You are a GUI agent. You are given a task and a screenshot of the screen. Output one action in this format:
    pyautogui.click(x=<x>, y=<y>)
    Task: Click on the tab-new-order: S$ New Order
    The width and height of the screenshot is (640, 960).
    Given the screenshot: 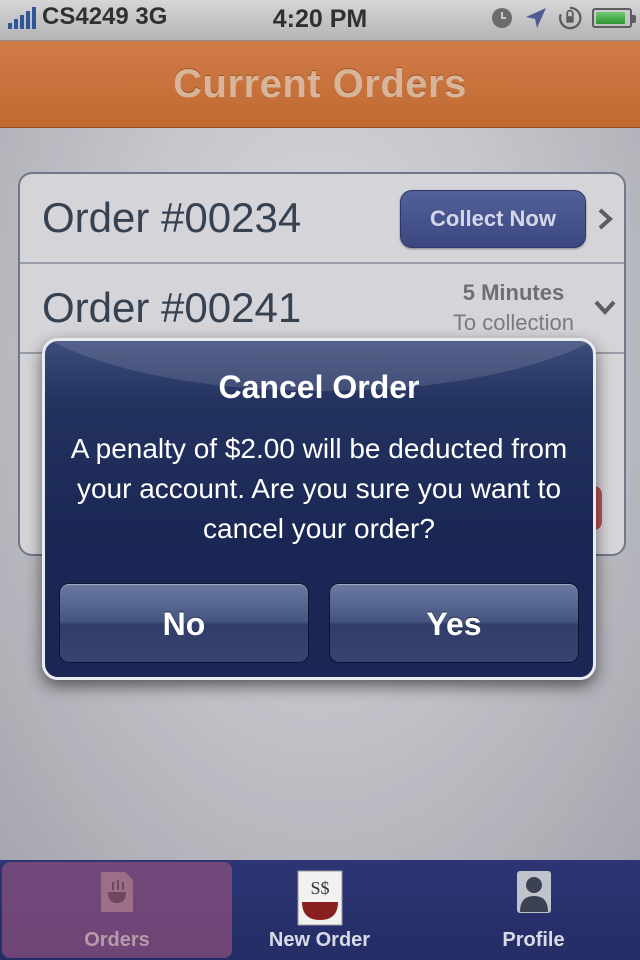 What is the action you would take?
    pyautogui.click(x=319, y=910)
    